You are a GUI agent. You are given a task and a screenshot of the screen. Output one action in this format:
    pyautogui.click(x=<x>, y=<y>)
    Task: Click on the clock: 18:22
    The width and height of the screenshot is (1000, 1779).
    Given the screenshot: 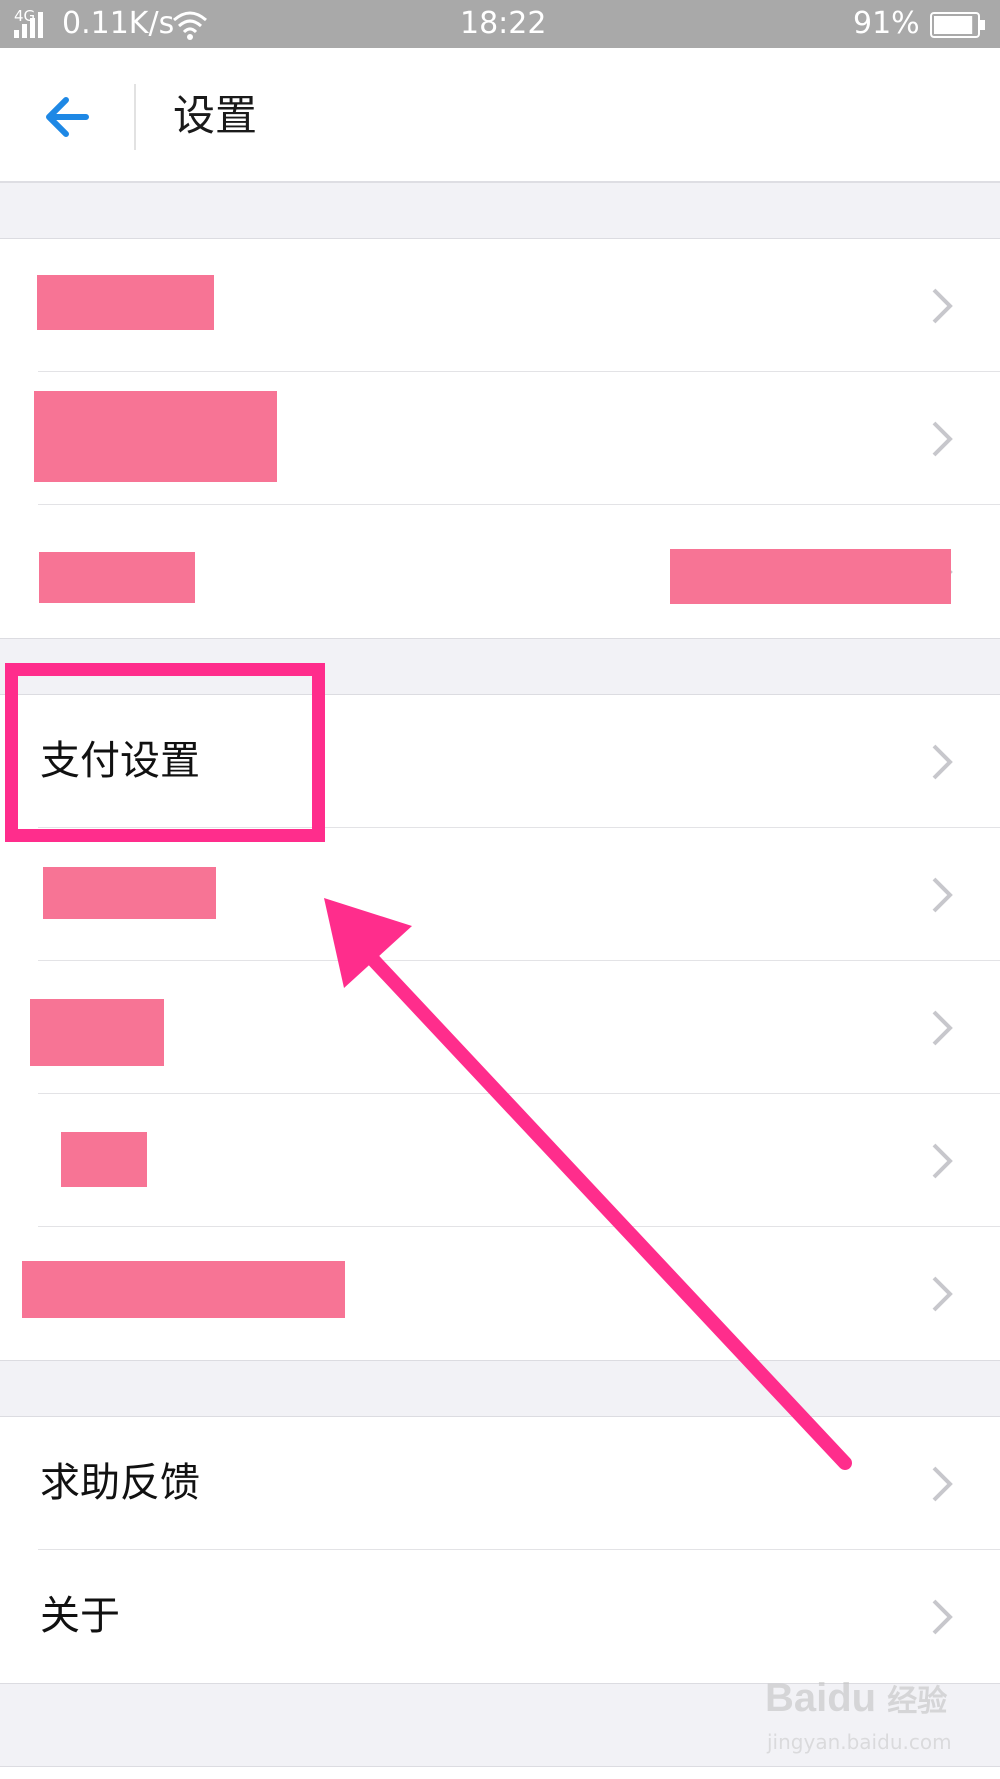 What is the action you would take?
    pyautogui.click(x=503, y=23)
    